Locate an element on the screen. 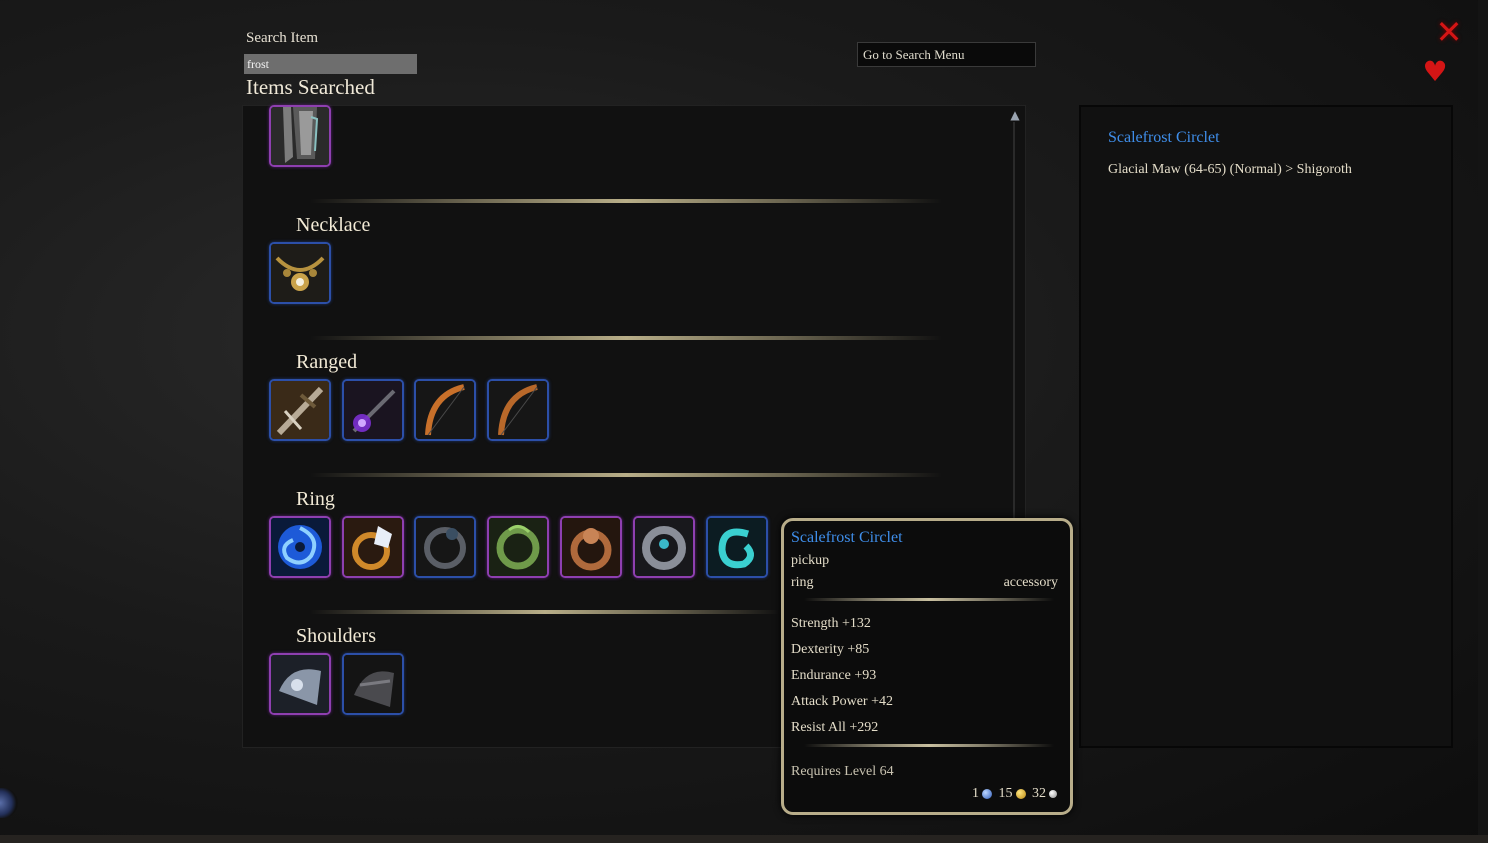 This screenshot has width=1488, height=843. ring-bronze-icon is located at coordinates (591, 547).